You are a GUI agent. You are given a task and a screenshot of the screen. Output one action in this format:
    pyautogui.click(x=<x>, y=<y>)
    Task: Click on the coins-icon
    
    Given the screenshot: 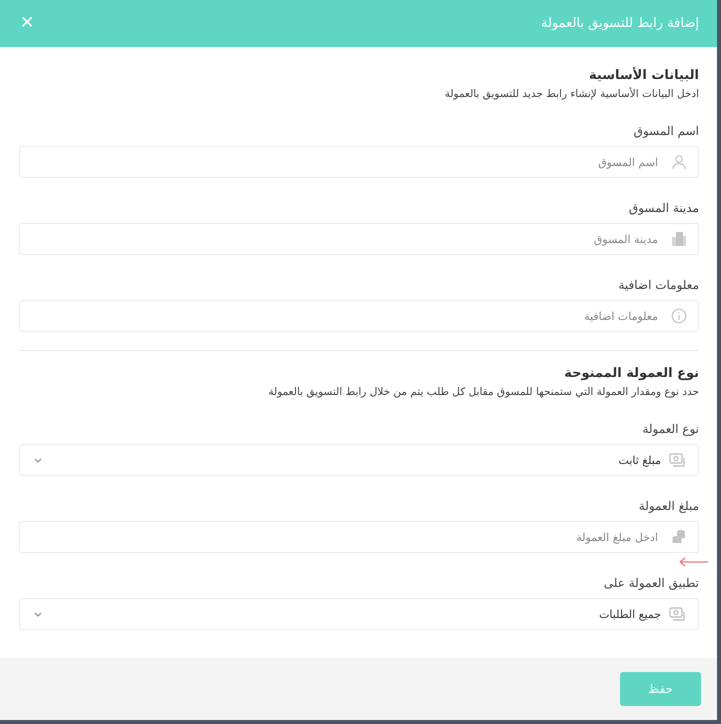 What is the action you would take?
    pyautogui.click(x=679, y=537)
    